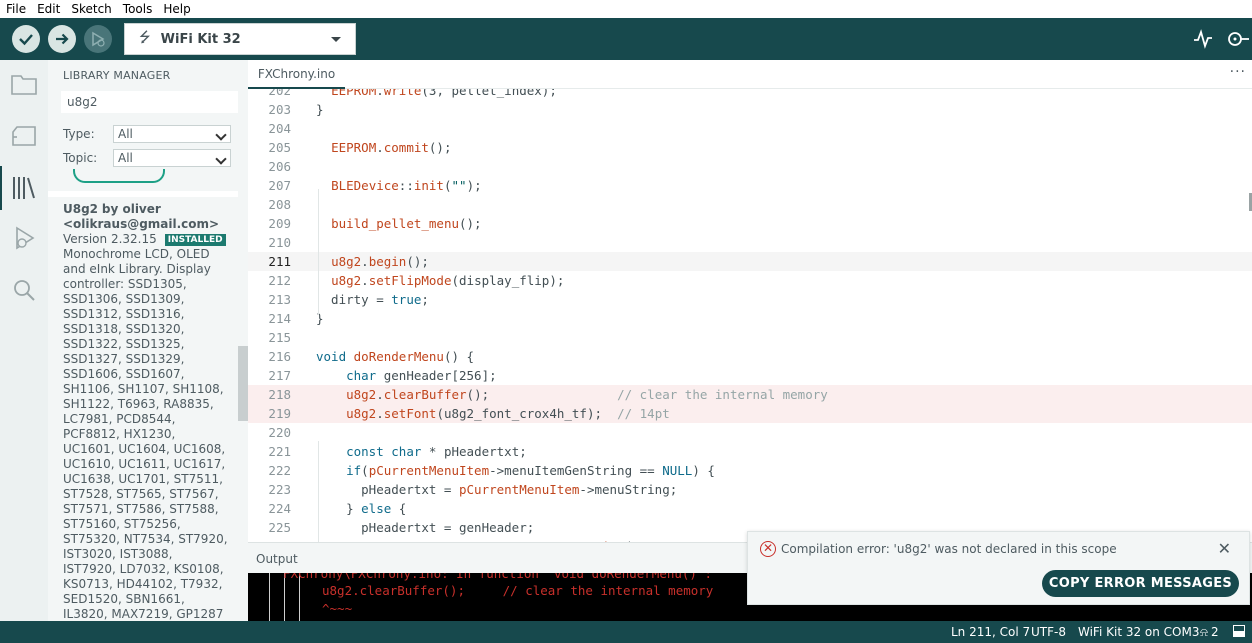 Image resolution: width=1252 pixels, height=643 pixels. What do you see at coordinates (279, 394) in the screenshot?
I see `line-number: 218` at bounding box center [279, 394].